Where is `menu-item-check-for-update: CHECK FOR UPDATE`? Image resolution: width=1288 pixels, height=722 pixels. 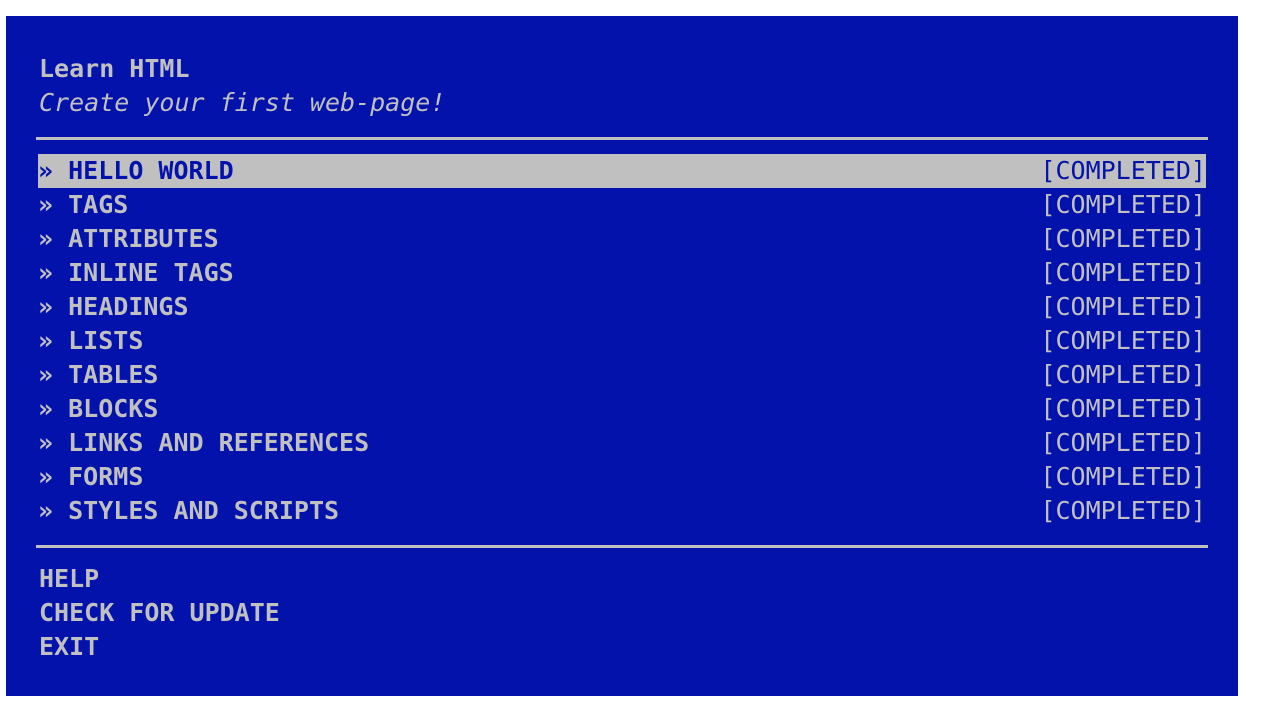
menu-item-check-for-update: CHECK FOR UPDATE is located at coordinates (159, 613).